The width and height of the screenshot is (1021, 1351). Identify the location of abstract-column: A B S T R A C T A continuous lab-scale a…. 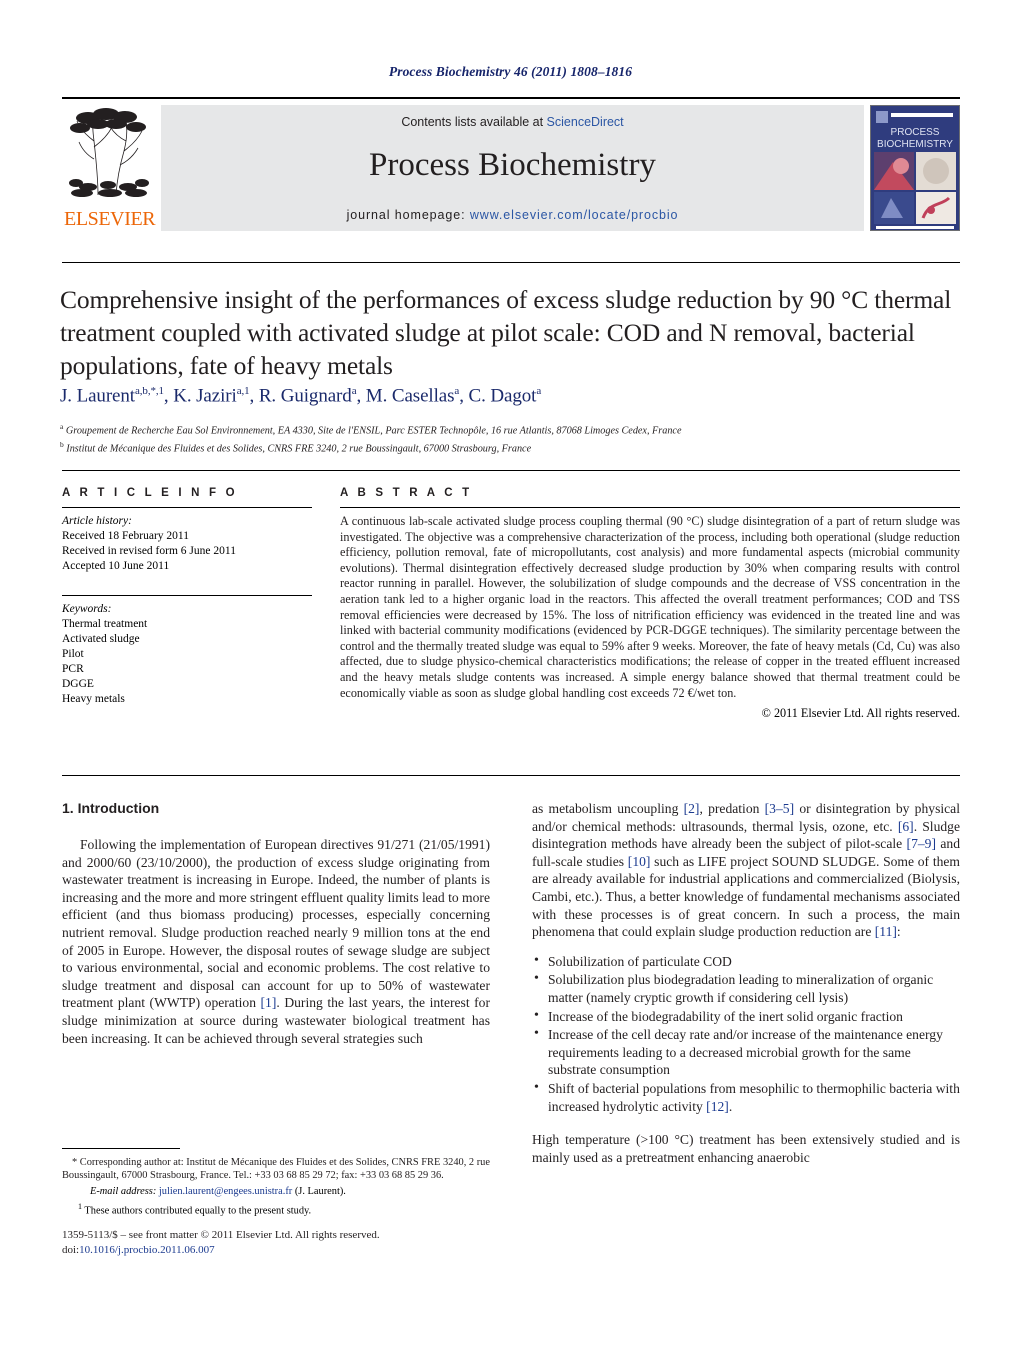
(650, 604).